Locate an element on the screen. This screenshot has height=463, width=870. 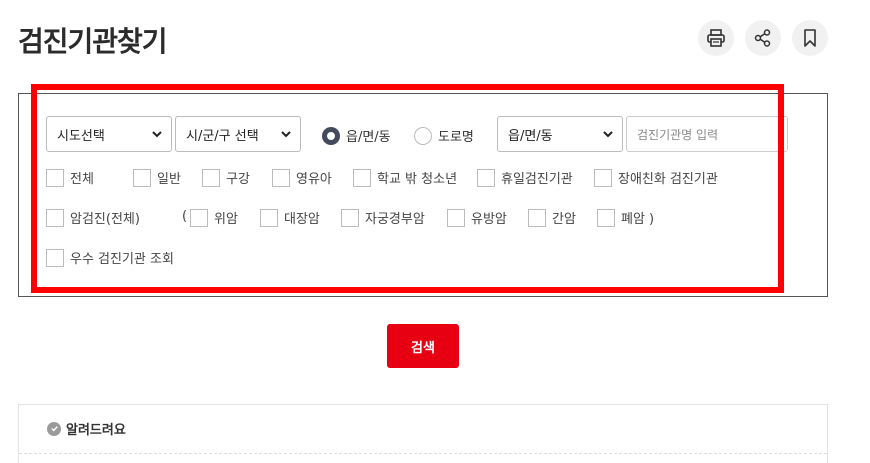
radio-emd: 읍/면/동 is located at coordinates (356, 135).